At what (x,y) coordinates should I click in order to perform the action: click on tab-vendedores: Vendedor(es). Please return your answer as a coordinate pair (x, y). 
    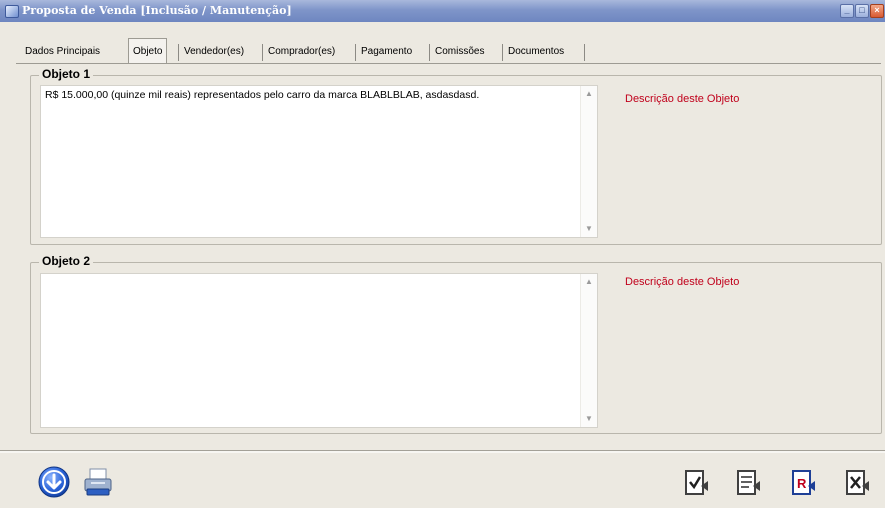
    Looking at the image, I should click on (214, 52).